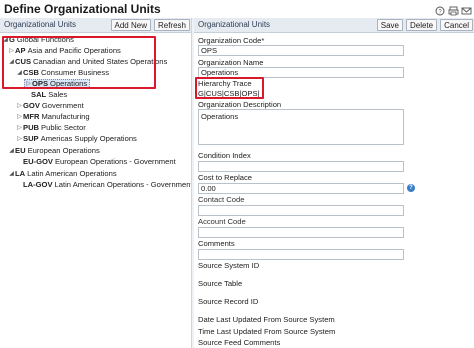 The width and height of the screenshot is (474, 348). I want to click on org-description-label: Organization Description, so click(240, 104).